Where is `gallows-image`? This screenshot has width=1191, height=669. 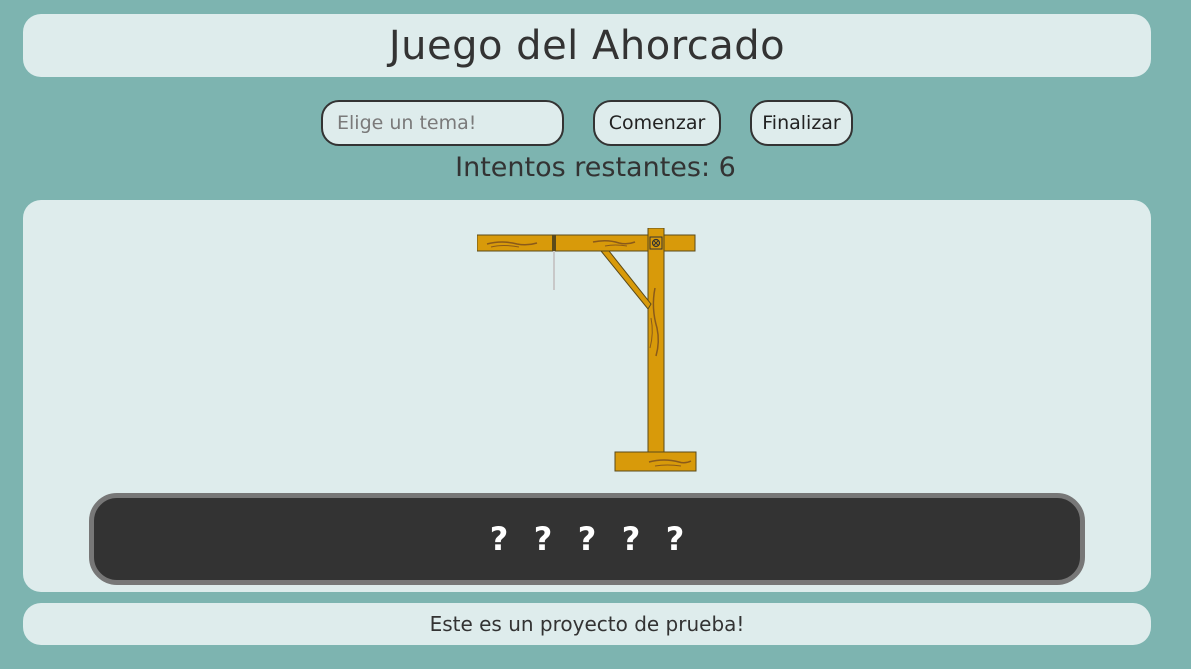
gallows-image is located at coordinates (587, 350).